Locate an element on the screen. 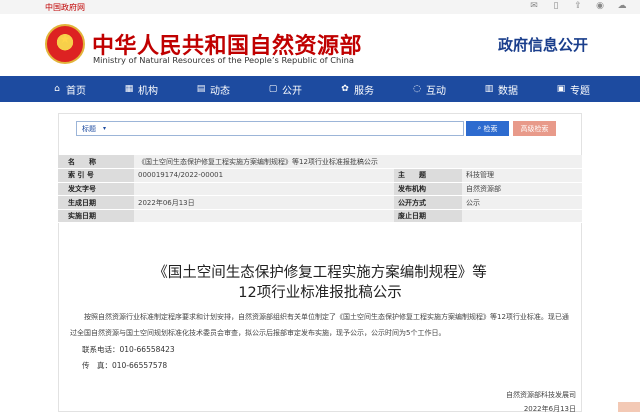 The width and height of the screenshot is (640, 412). main-nav: ⌂ 首页 ▦ 机构 ▤ 动态 ▢ 公开 ✿ 服务 ◌ 互动 ▥ 数据 ▣ 专题 is located at coordinates (320, 89).